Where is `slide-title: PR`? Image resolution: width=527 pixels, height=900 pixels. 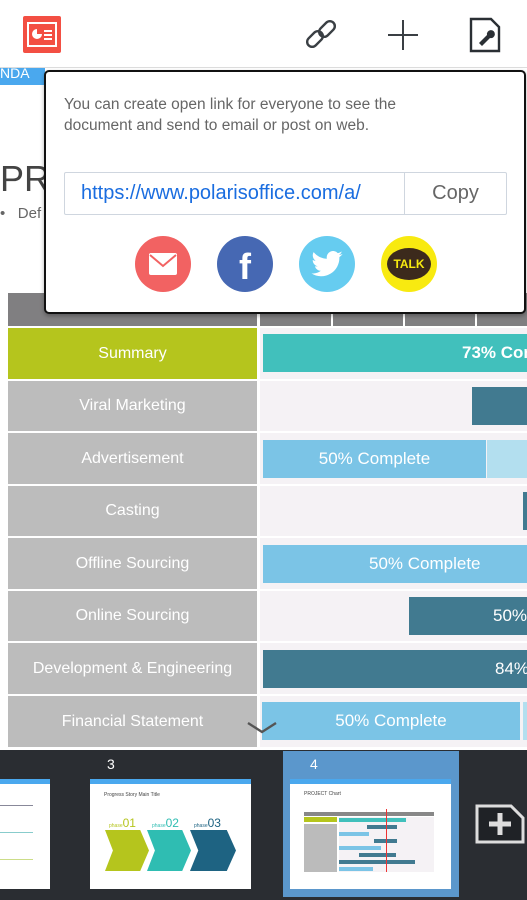
slide-title: PR is located at coordinates (25, 178).